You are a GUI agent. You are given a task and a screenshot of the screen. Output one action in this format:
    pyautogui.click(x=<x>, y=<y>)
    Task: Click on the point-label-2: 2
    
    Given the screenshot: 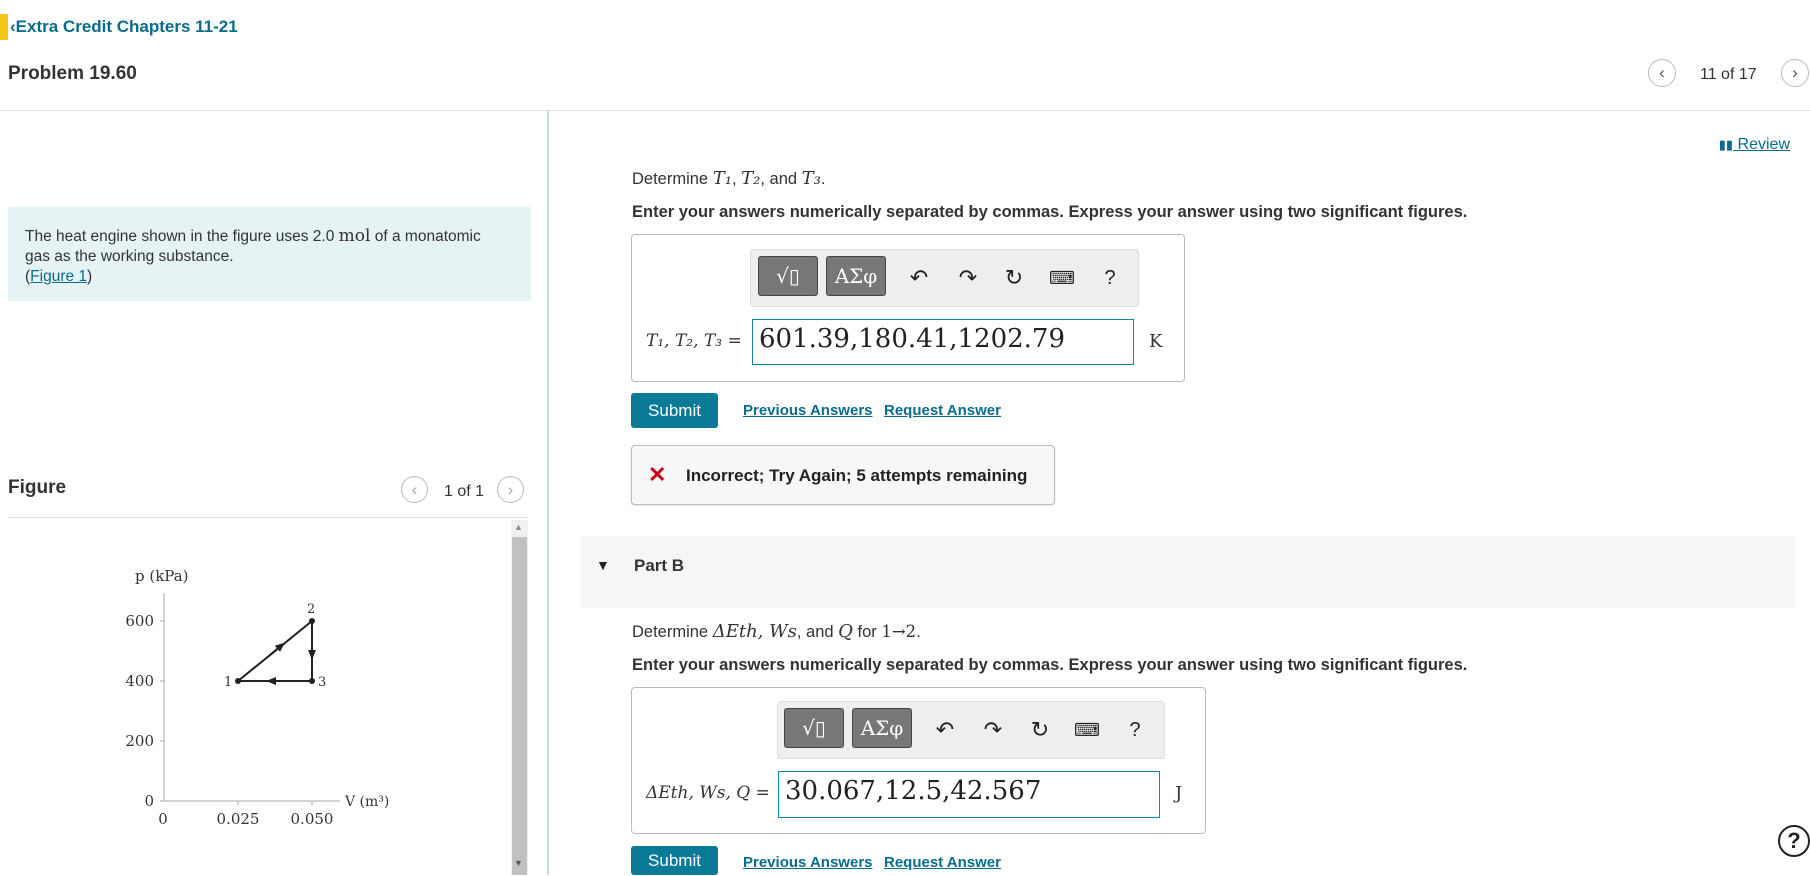 What is the action you would take?
    pyautogui.click(x=311, y=609)
    